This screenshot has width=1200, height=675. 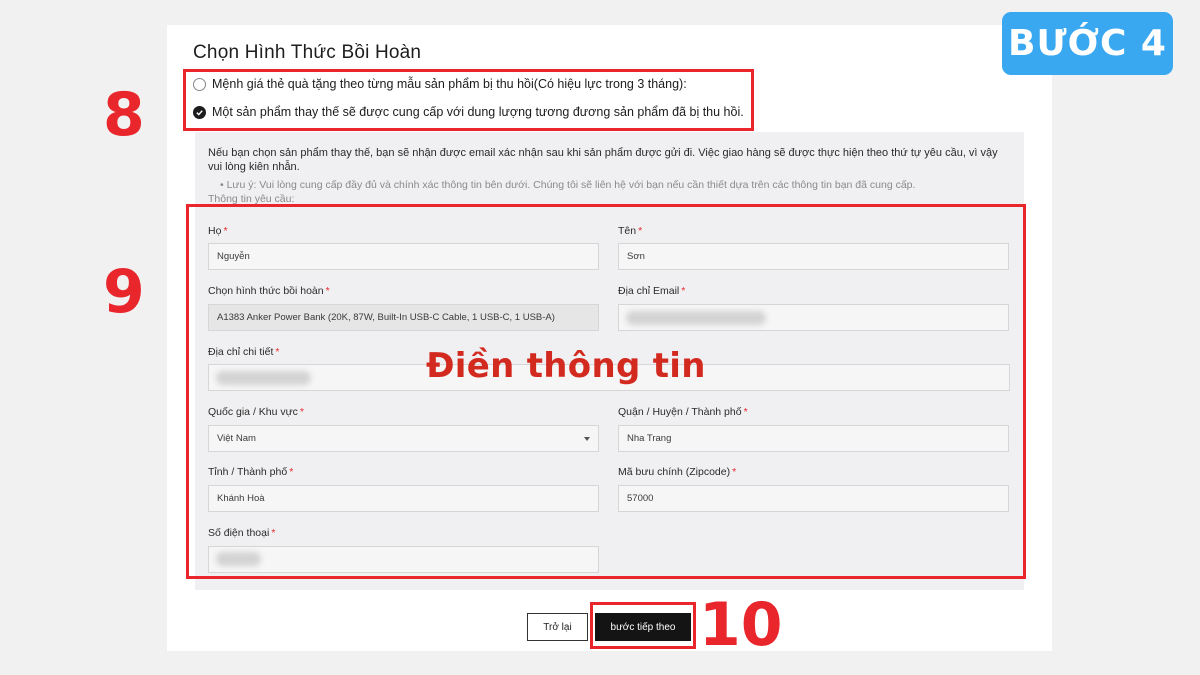 I want to click on radio-checked-icon, so click(x=199, y=112).